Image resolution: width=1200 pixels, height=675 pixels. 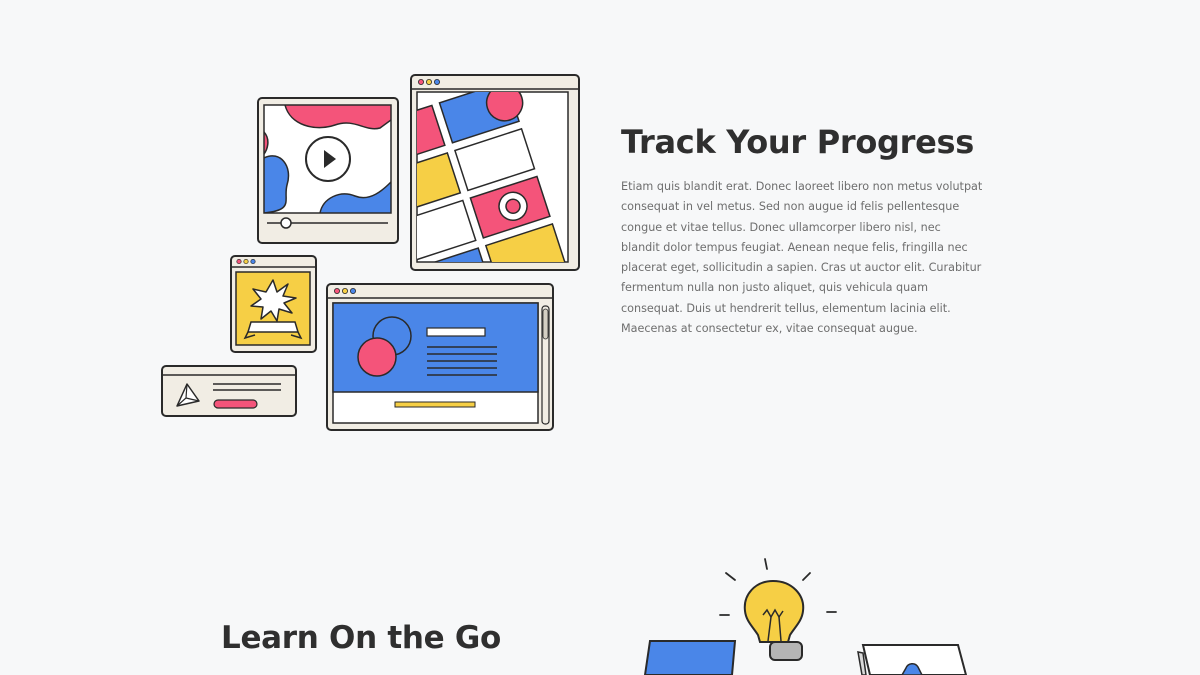 What do you see at coordinates (798, 142) in the screenshot?
I see `track-progress-heading: Track Your Progress` at bounding box center [798, 142].